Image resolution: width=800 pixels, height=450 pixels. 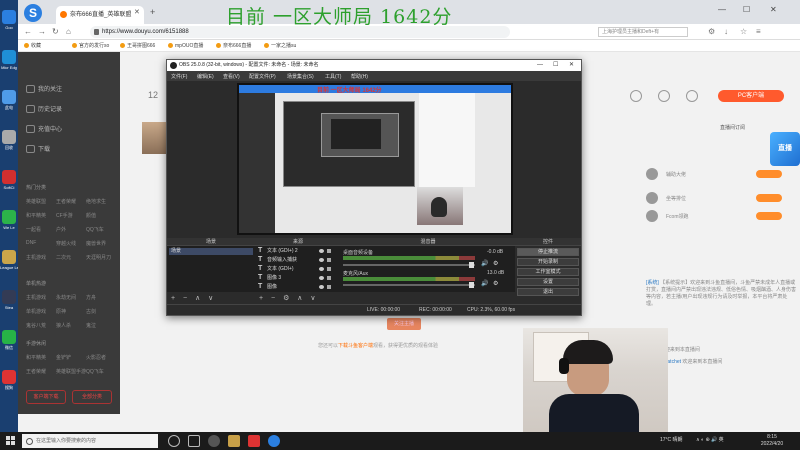 What do you see at coordinates (11, 441) in the screenshot?
I see `windows-start-icon` at bounding box center [11, 441].